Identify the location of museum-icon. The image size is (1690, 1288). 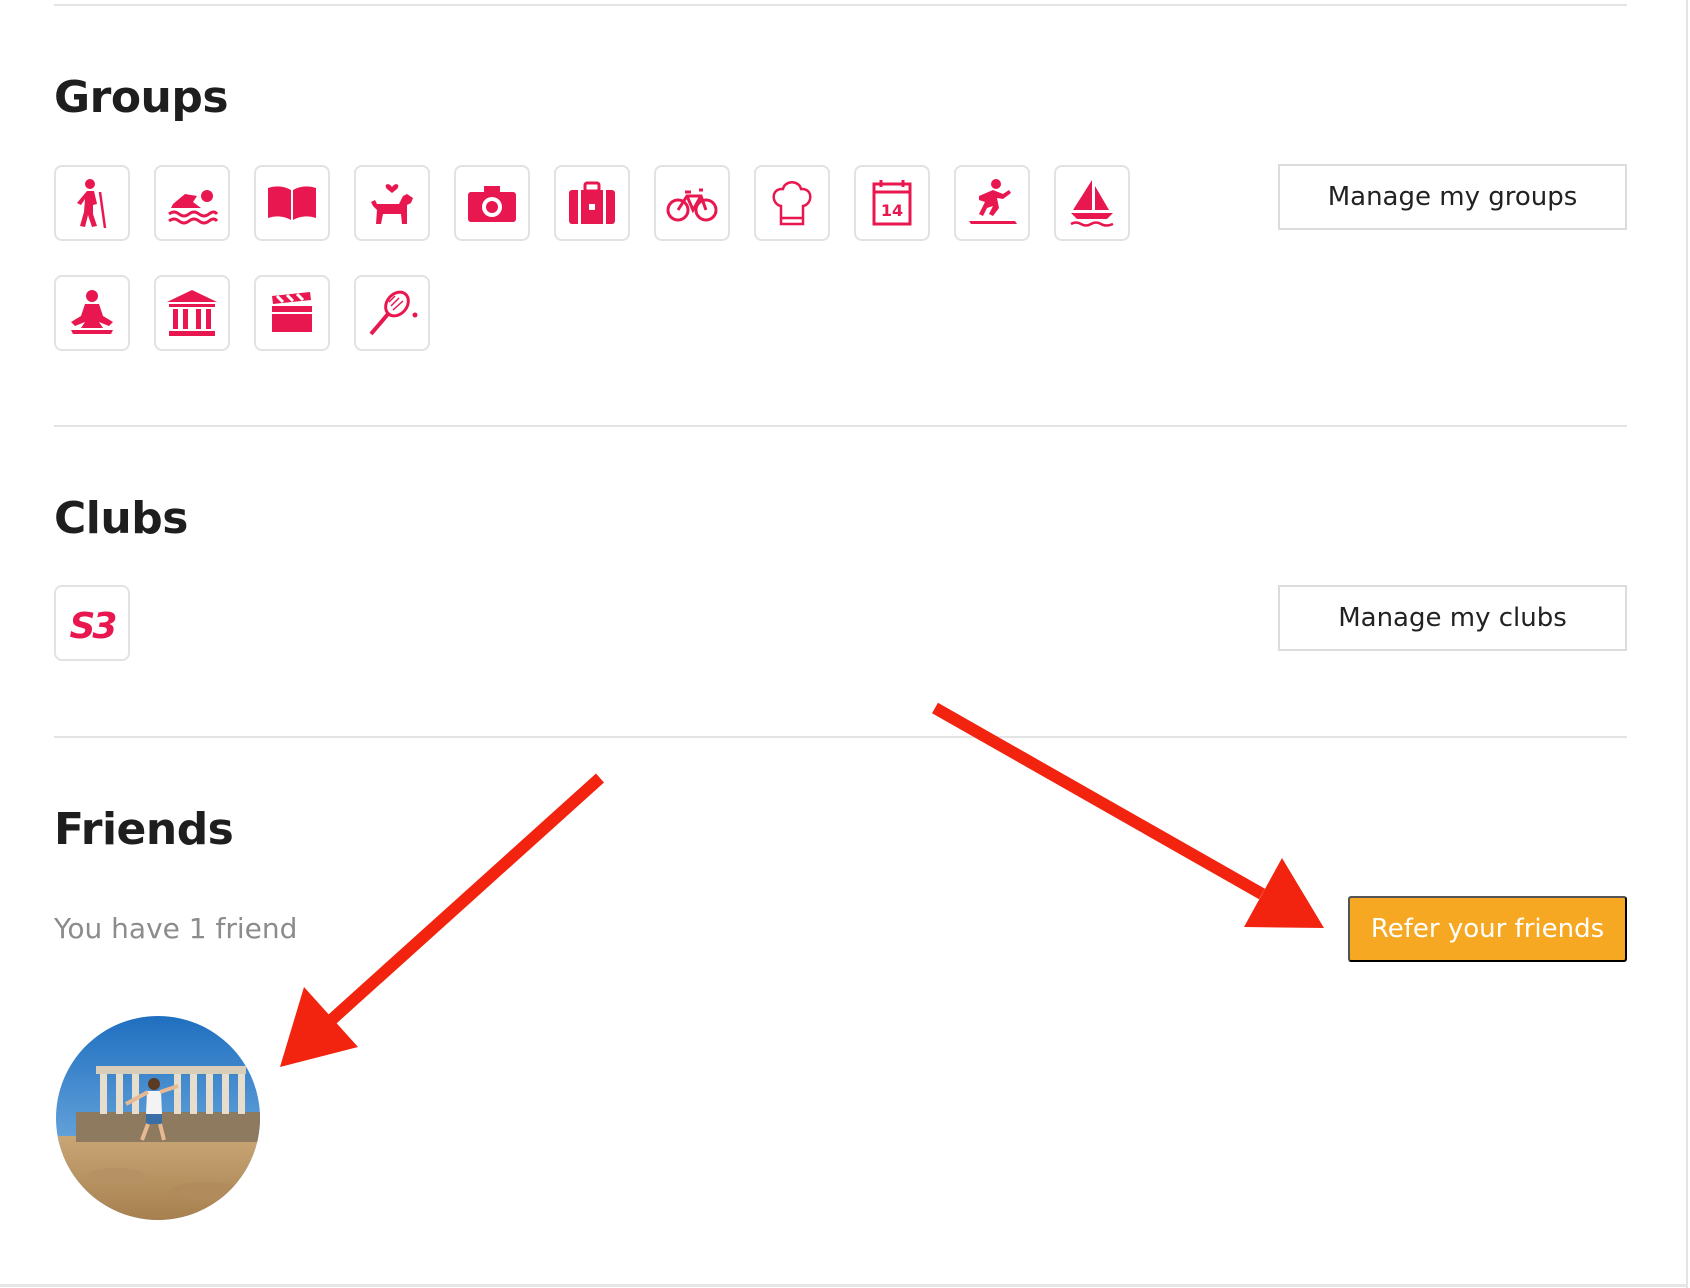
(192, 313).